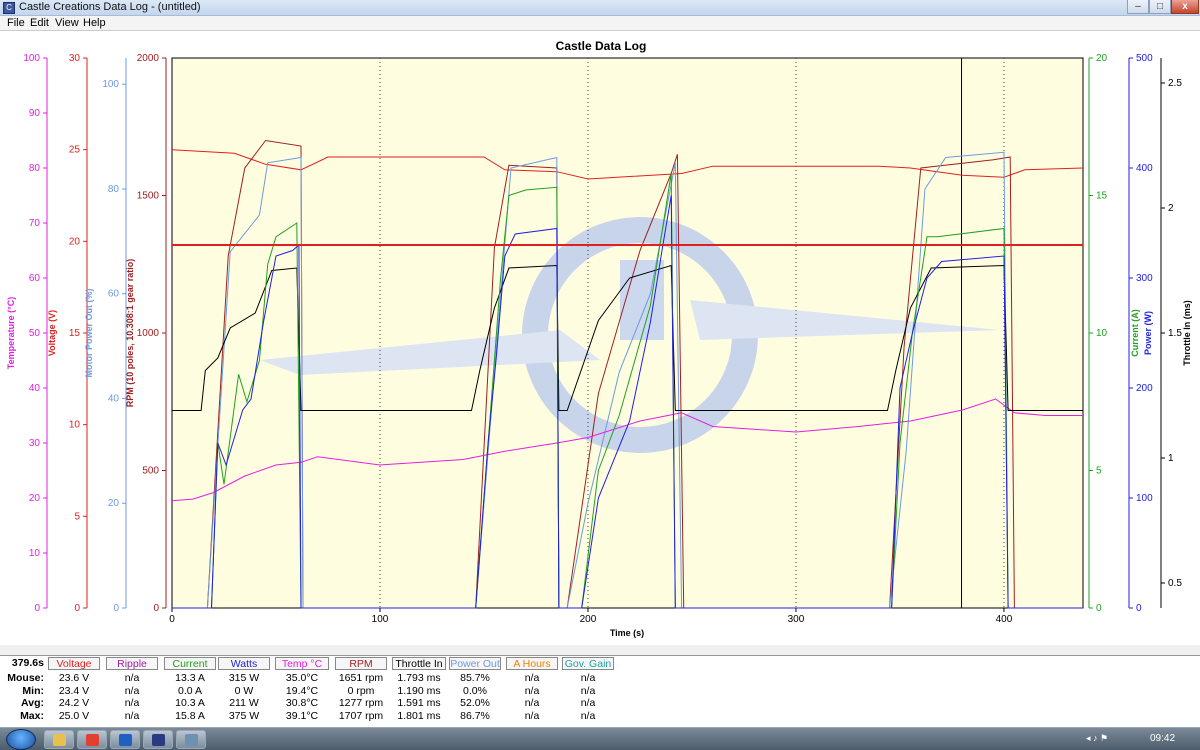  I want to click on y-tick-label: 2000, so click(148, 58).